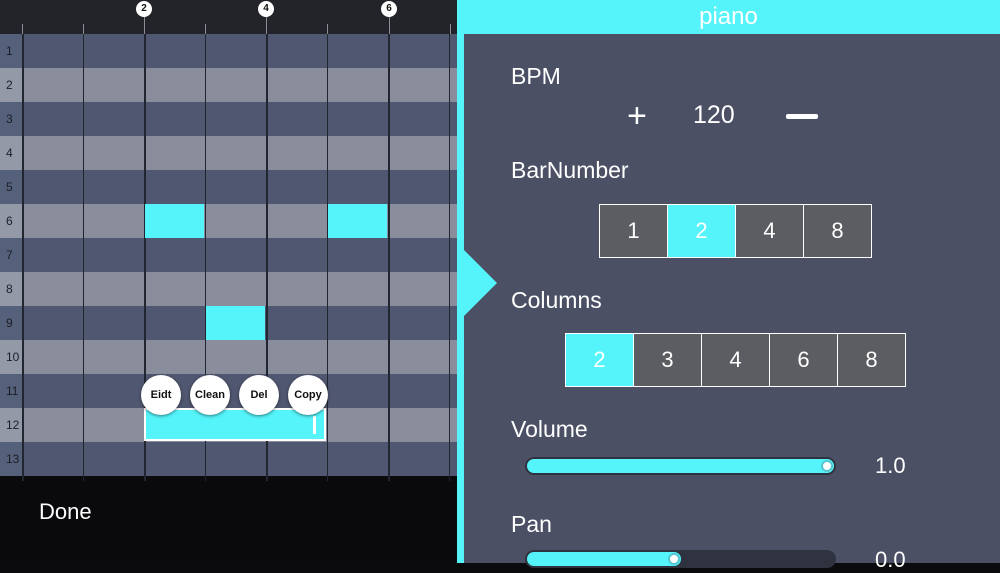 The image size is (1000, 573). Describe the element at coordinates (802, 116) in the screenshot. I see `bpm-decrease-button` at that location.